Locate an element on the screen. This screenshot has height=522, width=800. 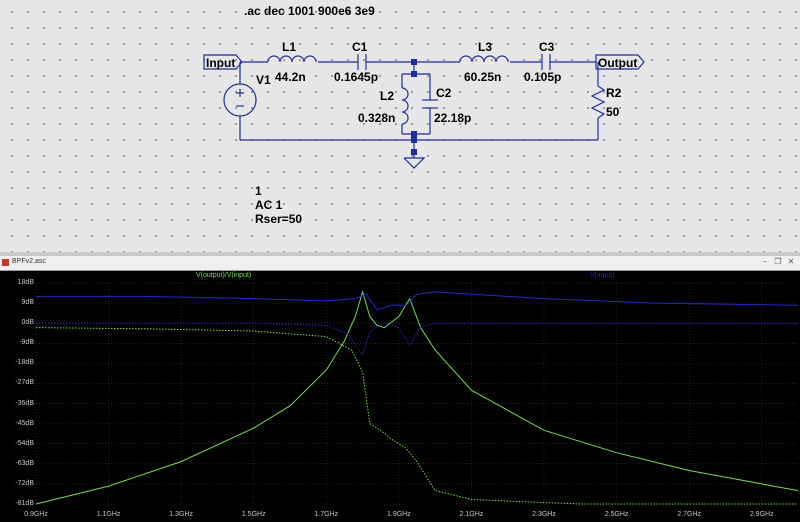
y-tick-label: 18dB is located at coordinates (25, 282).